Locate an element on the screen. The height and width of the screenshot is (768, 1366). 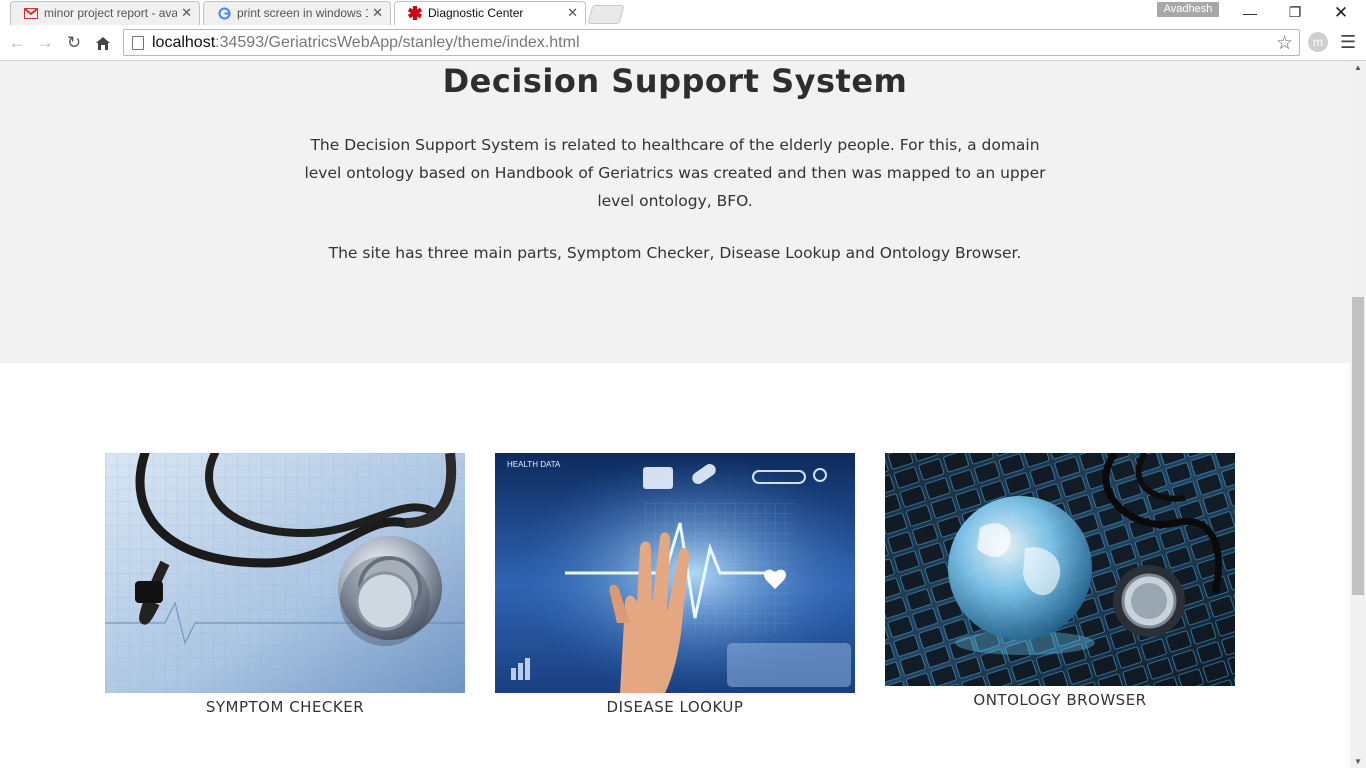
stethoscope-on-ecg-image is located at coordinates (285, 573).